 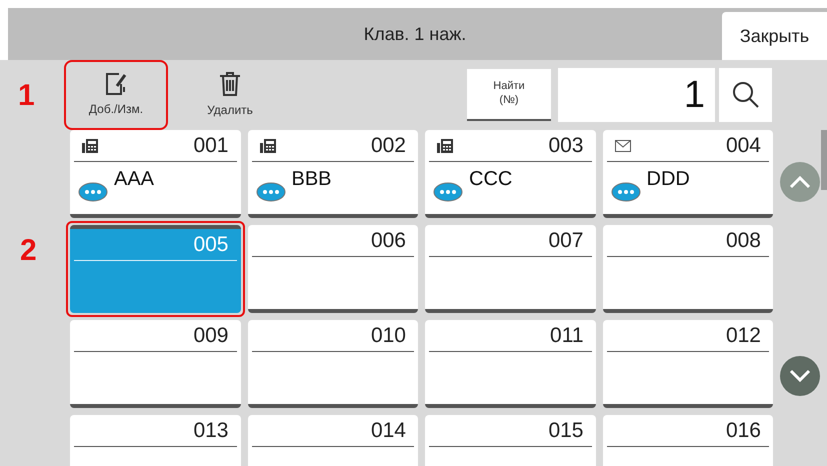 What do you see at coordinates (743, 145) in the screenshot?
I see `entry-number: 004` at bounding box center [743, 145].